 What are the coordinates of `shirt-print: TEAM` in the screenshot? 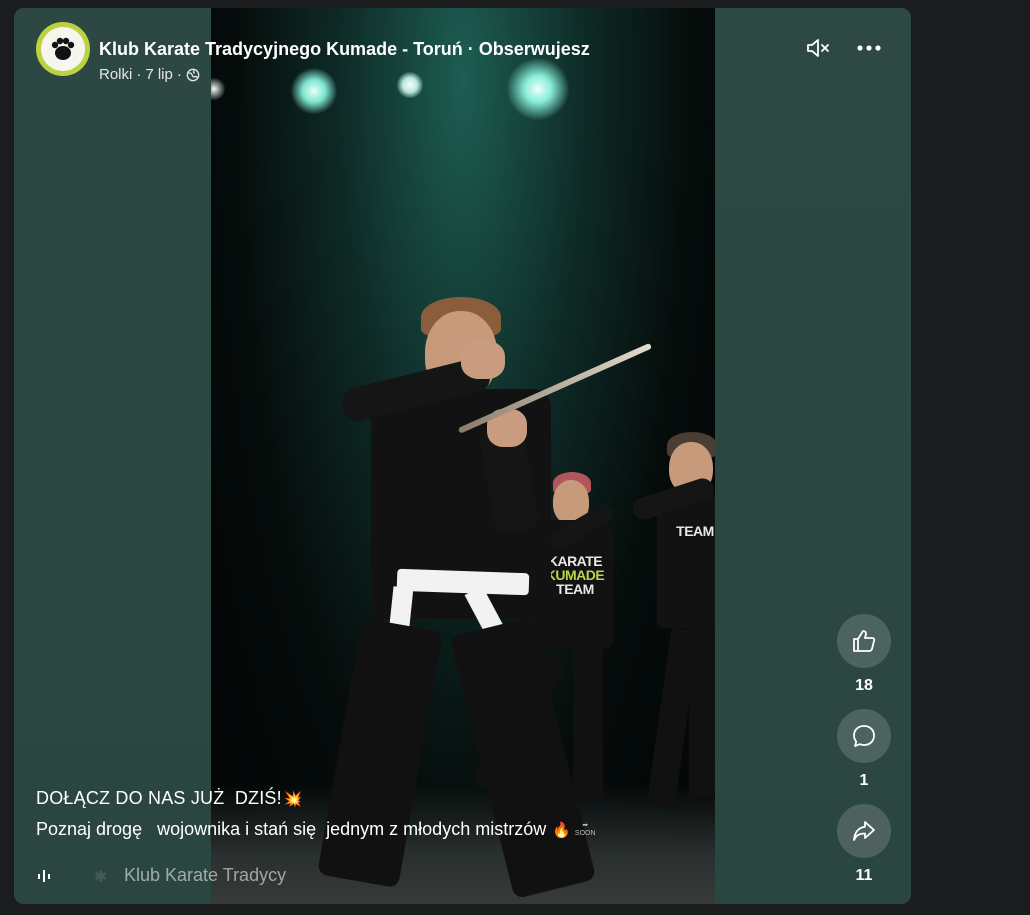 It's located at (695, 531).